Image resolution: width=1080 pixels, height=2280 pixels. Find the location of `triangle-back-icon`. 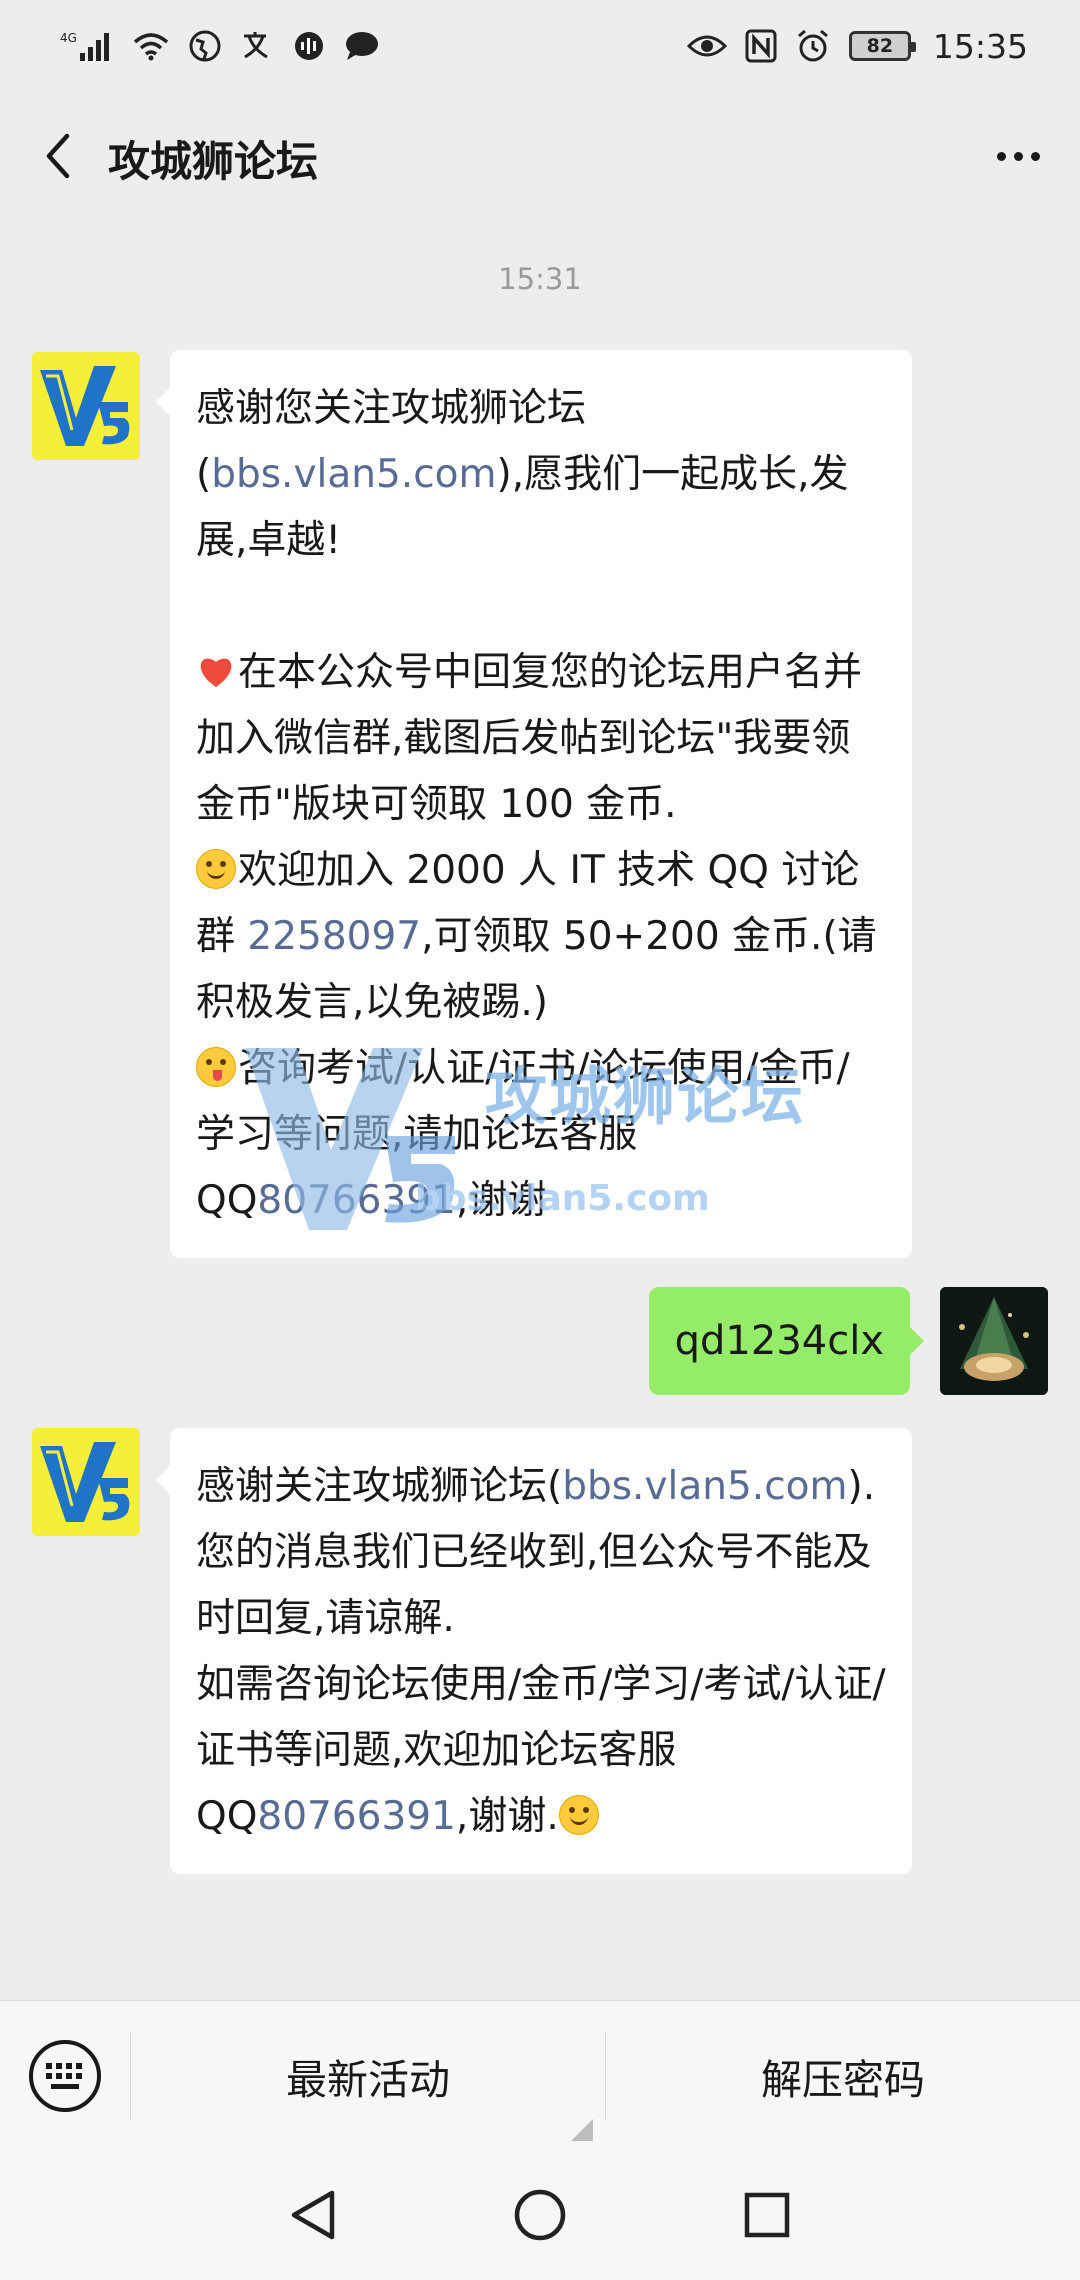

triangle-back-icon is located at coordinates (313, 2215).